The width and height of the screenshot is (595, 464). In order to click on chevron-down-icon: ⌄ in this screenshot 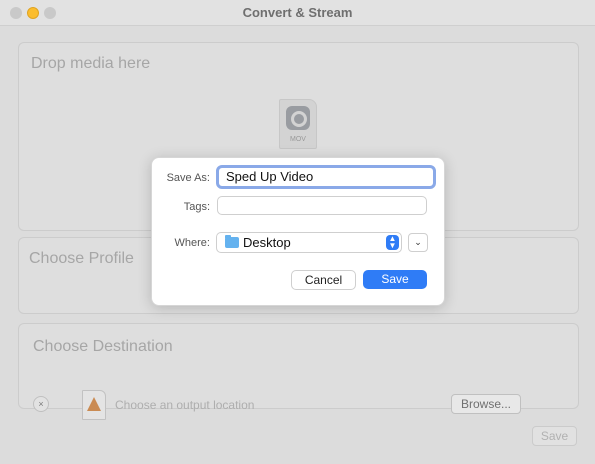, I will do `click(418, 242)`.